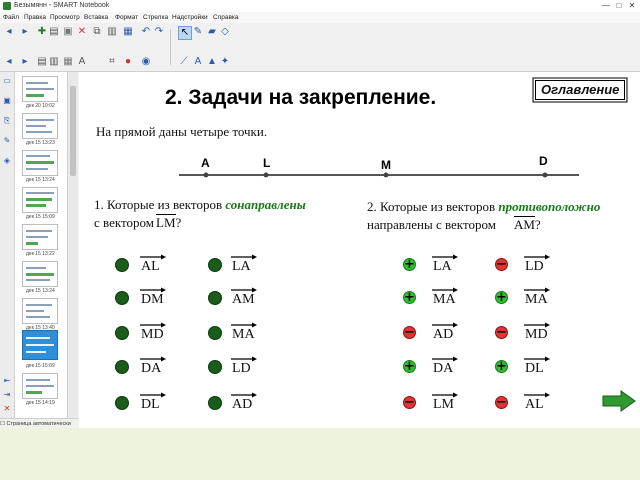  Describe the element at coordinates (226, 17) in the screenshot. I see `menu-help: Справка` at that location.